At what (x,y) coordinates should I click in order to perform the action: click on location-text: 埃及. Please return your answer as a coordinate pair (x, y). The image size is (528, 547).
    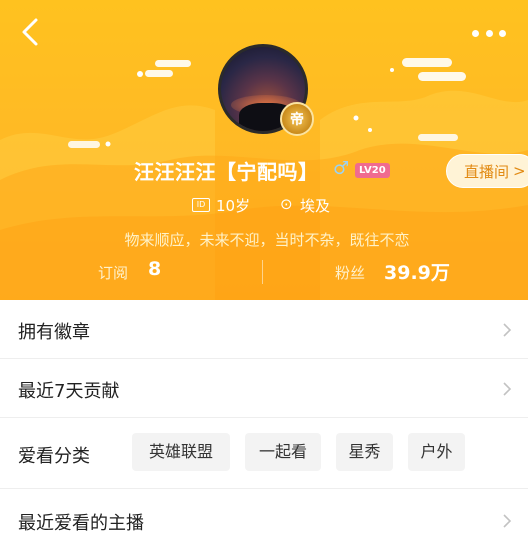
    Looking at the image, I should click on (315, 206).